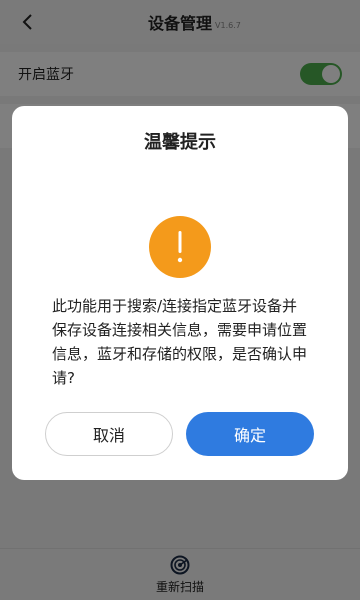  What do you see at coordinates (250, 434) in the screenshot?
I see `confirm-button: 确定` at bounding box center [250, 434].